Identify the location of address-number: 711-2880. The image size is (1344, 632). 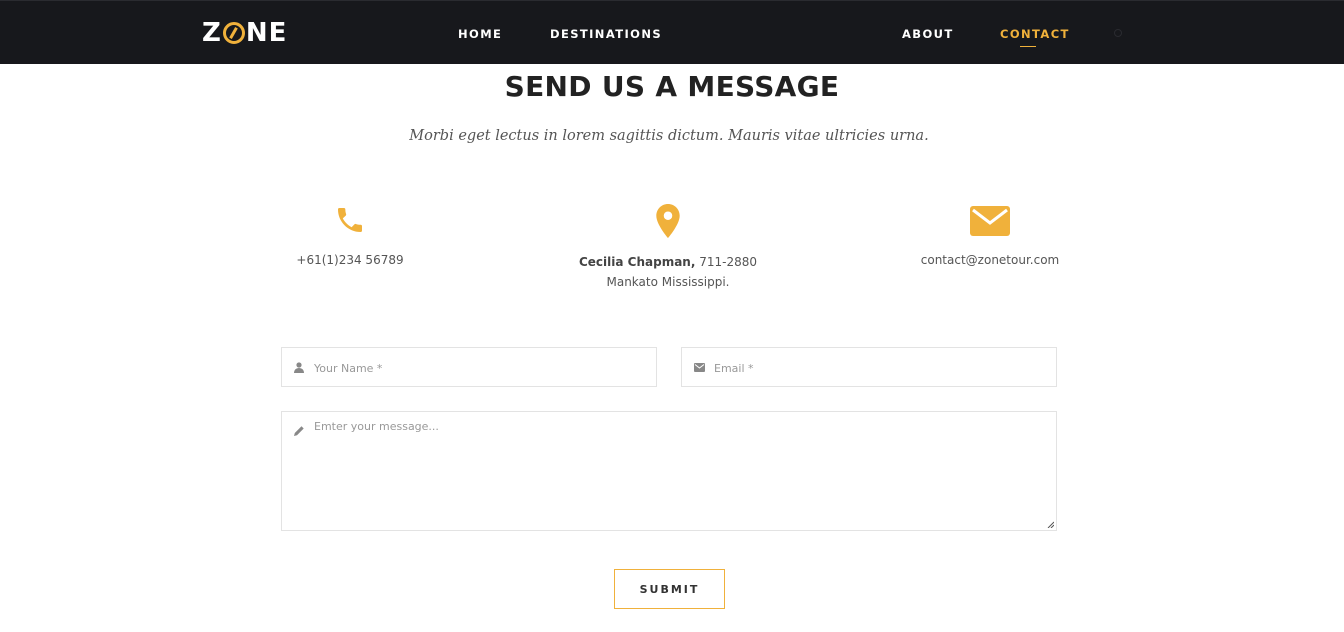
(726, 262).